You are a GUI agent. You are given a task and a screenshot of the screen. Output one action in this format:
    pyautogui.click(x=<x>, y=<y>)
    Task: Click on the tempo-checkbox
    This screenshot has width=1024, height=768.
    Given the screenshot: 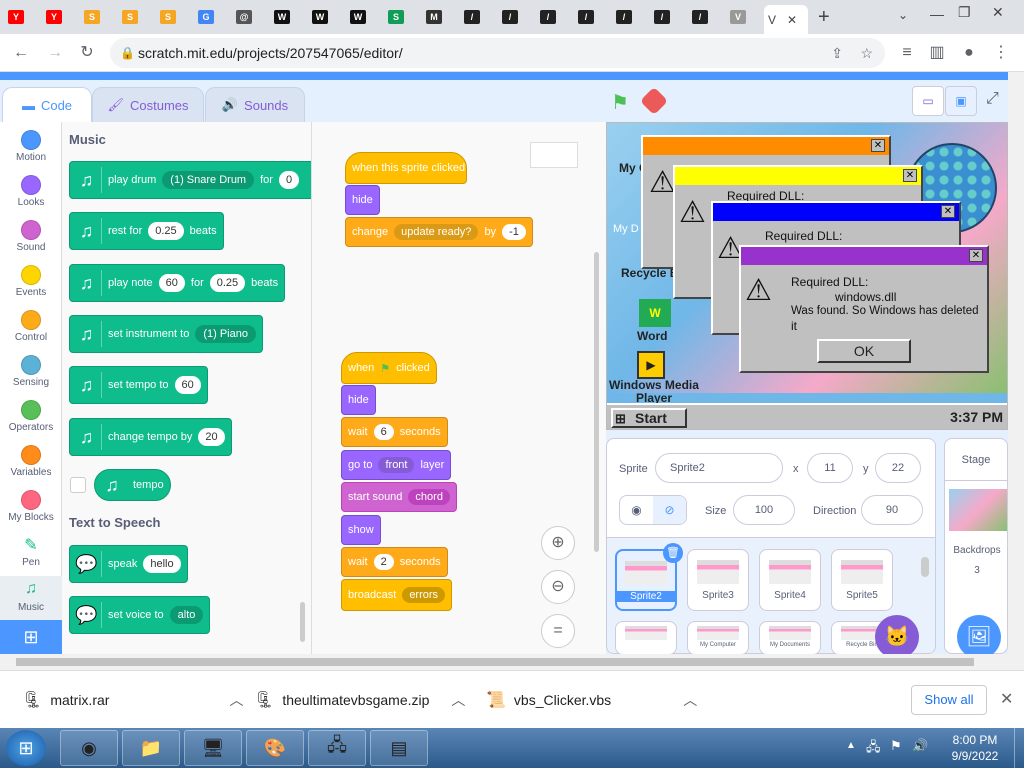 What is the action you would take?
    pyautogui.click(x=78, y=485)
    